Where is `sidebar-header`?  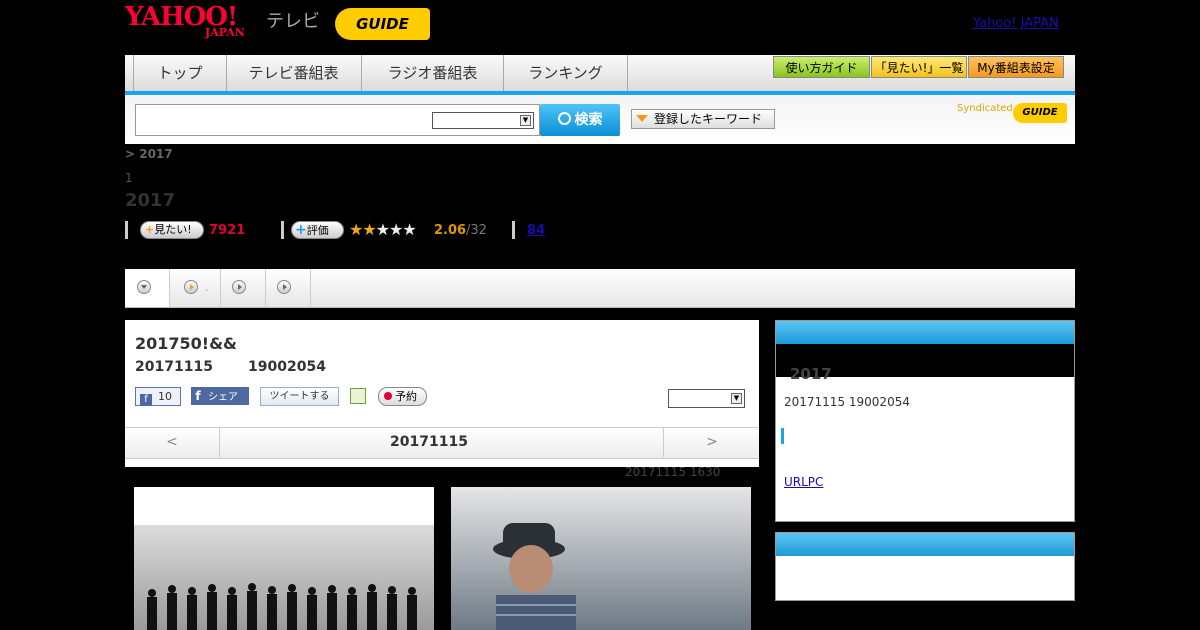
sidebar-header is located at coordinates (925, 332).